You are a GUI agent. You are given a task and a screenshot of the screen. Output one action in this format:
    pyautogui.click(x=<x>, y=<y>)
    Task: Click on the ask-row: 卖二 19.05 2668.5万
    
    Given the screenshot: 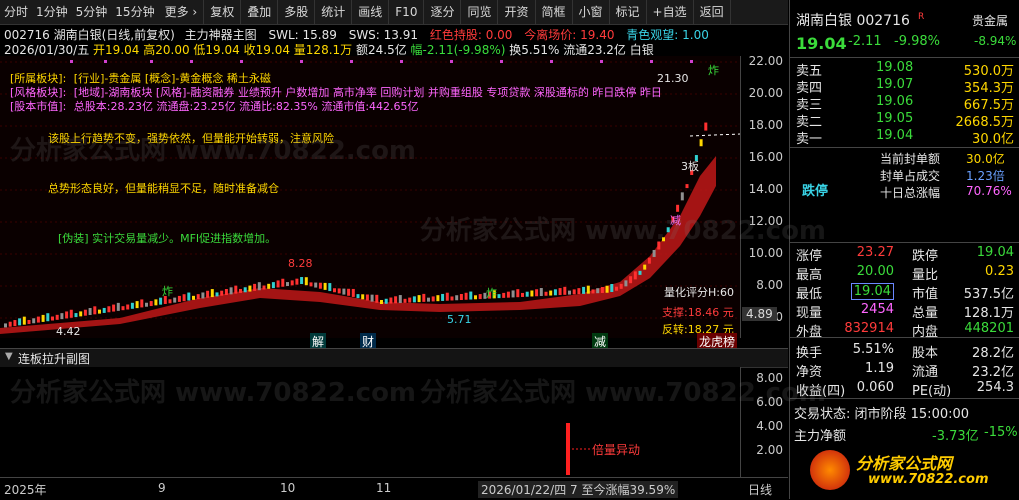 What is the action you would take?
    pyautogui.click(x=904, y=120)
    